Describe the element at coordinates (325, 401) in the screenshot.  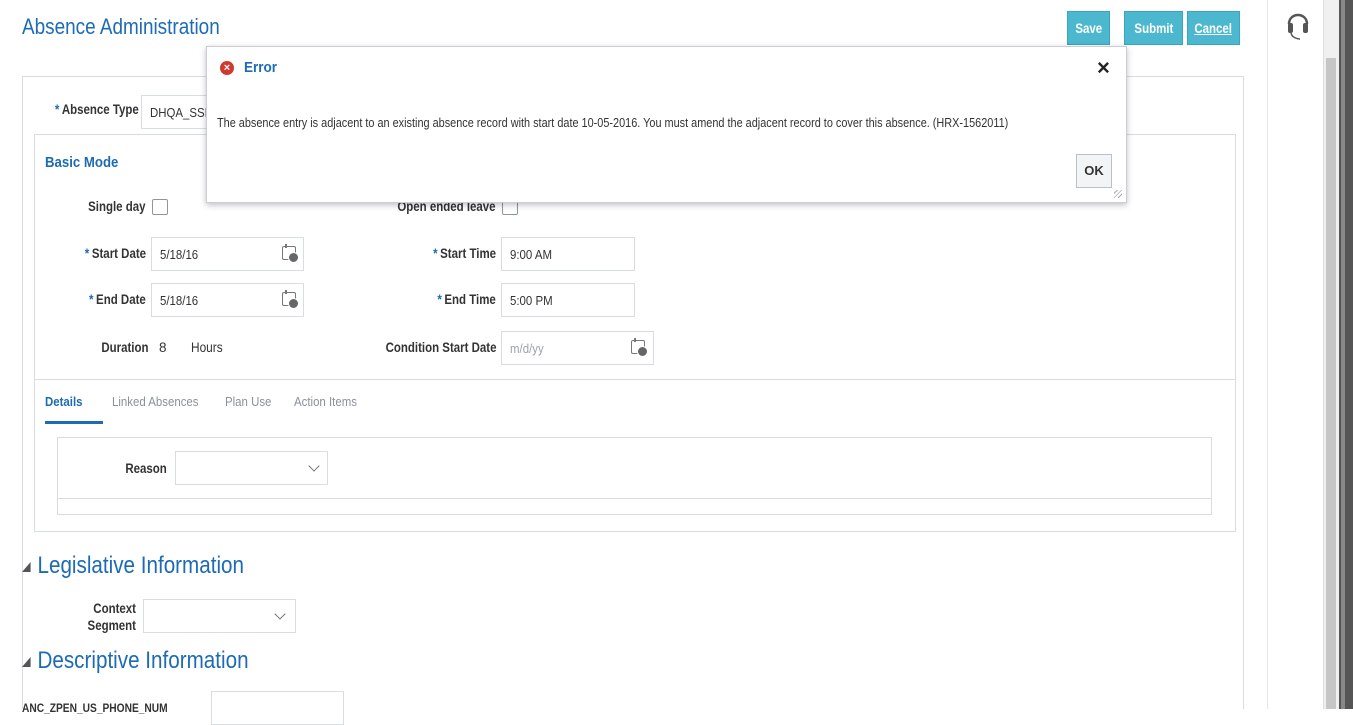
I see `tab-action-items: Action Items` at that location.